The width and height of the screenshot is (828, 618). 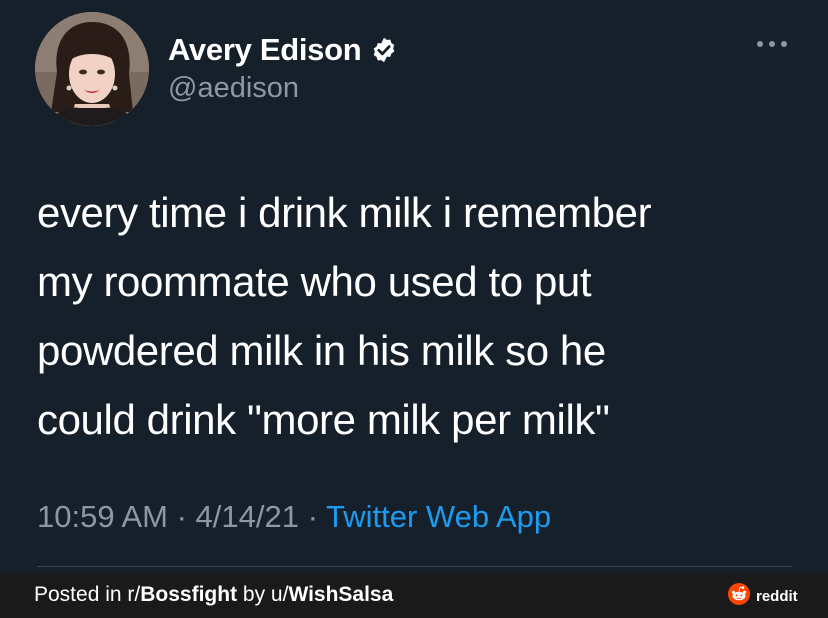 I want to click on avatar, so click(x=92, y=69).